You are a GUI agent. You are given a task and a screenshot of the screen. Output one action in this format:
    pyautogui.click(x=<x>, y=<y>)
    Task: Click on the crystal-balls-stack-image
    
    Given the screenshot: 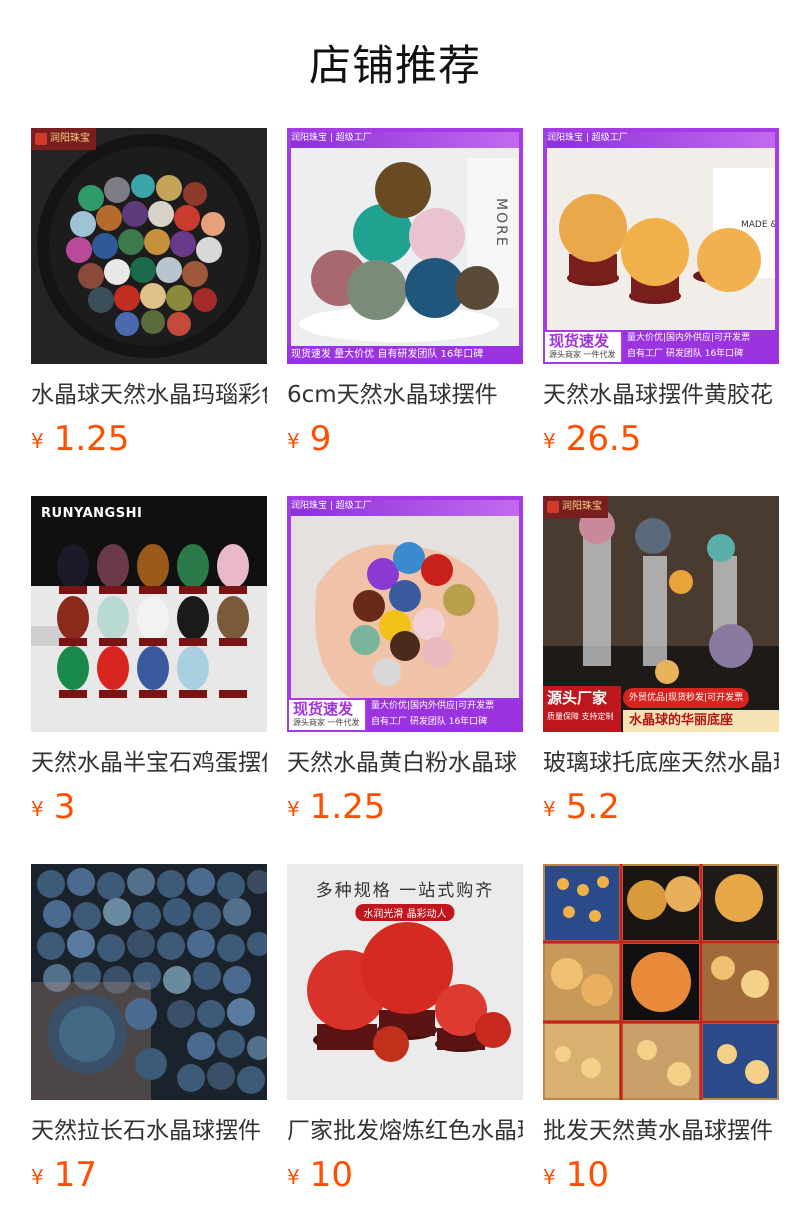 What is the action you would take?
    pyautogui.click(x=405, y=246)
    